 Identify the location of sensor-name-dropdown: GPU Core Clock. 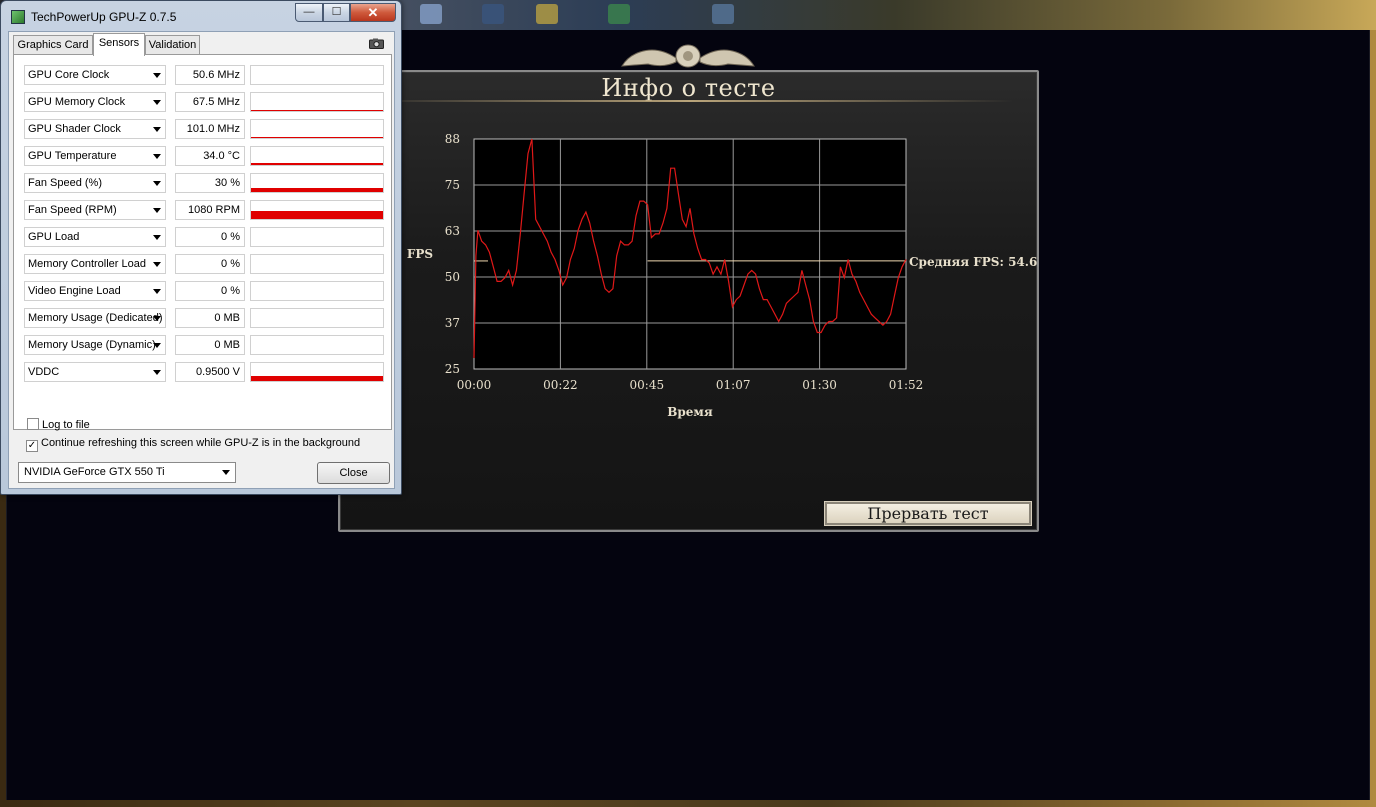
(95, 75).